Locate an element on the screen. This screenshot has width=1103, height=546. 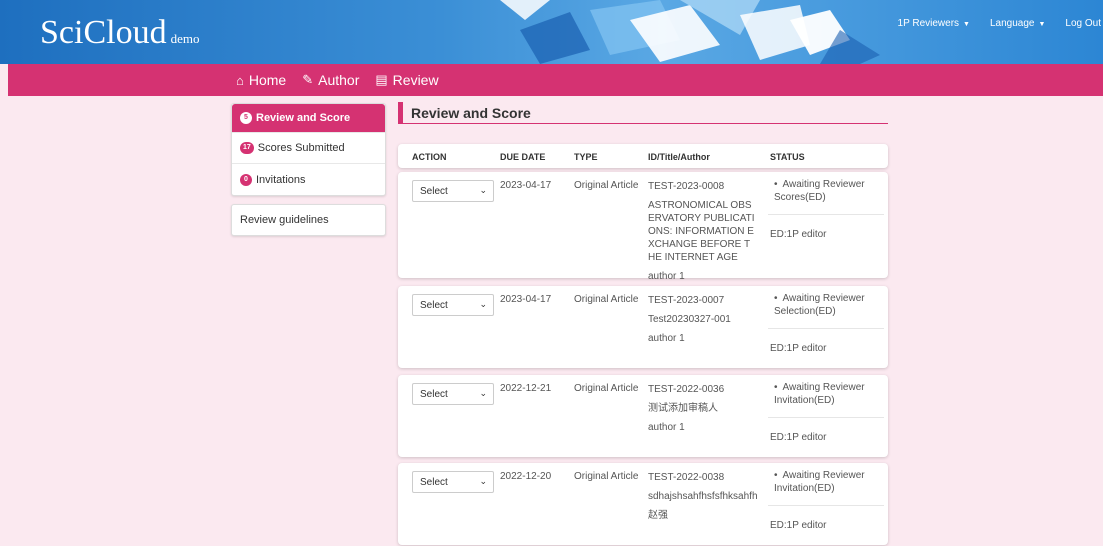
sidebar-item-label: Review and Score is located at coordinates (303, 118).